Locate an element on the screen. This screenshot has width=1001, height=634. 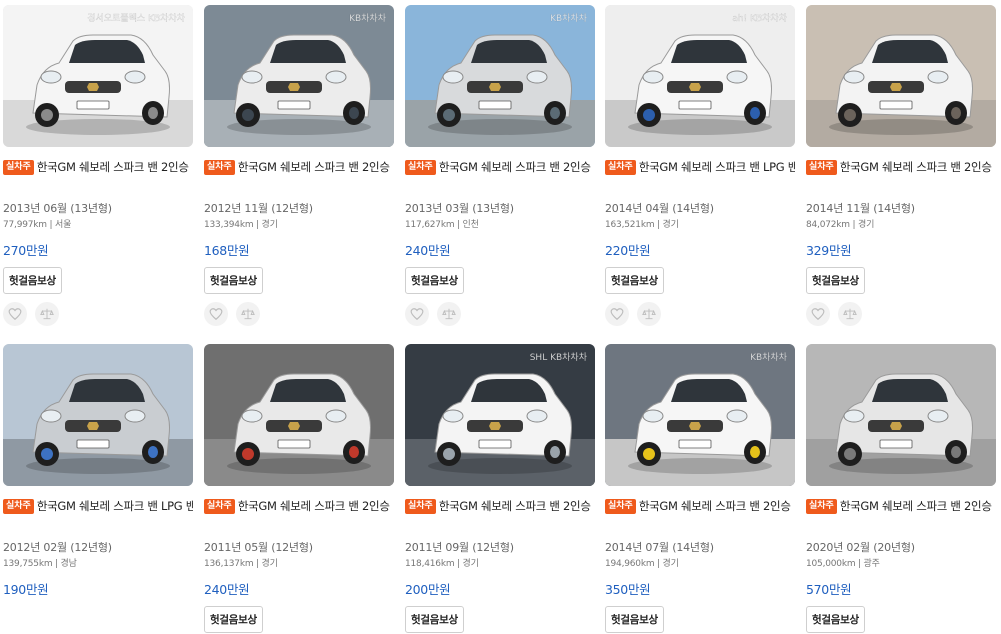
car-photo: SHL KB차차차 is located at coordinates (500, 415).